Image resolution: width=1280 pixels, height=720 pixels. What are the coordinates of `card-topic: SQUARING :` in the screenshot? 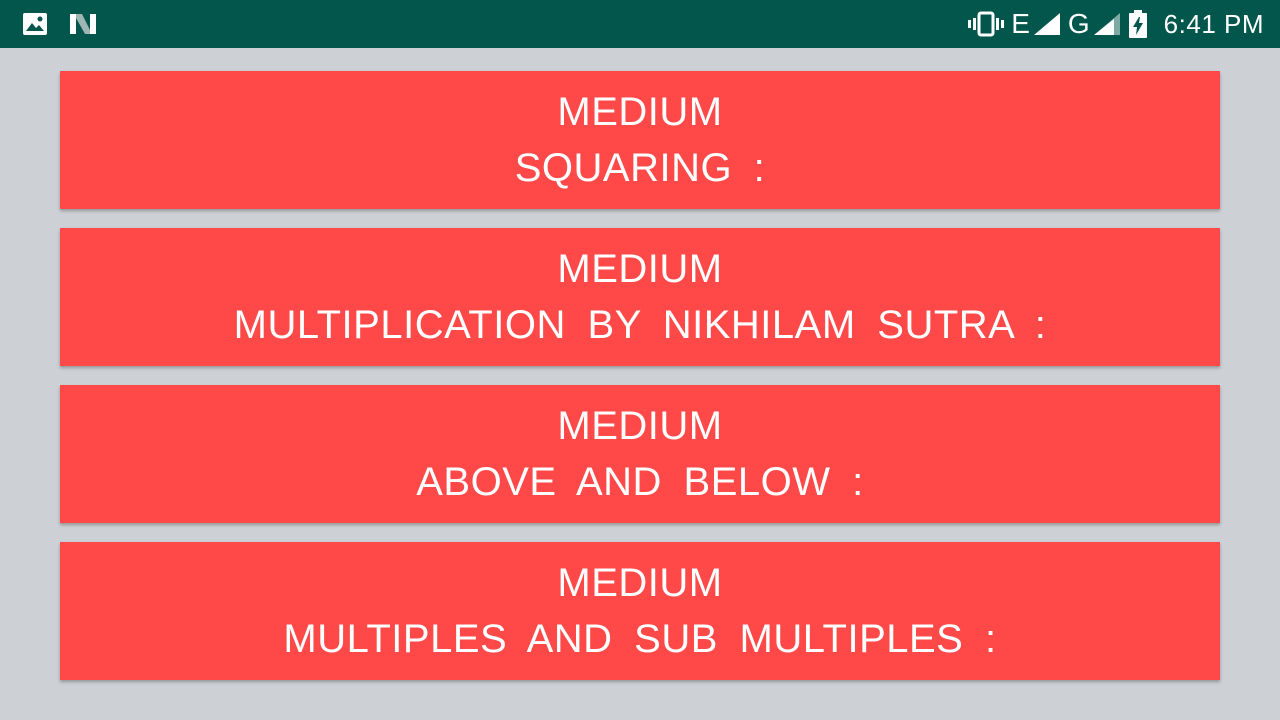 It's located at (640, 168).